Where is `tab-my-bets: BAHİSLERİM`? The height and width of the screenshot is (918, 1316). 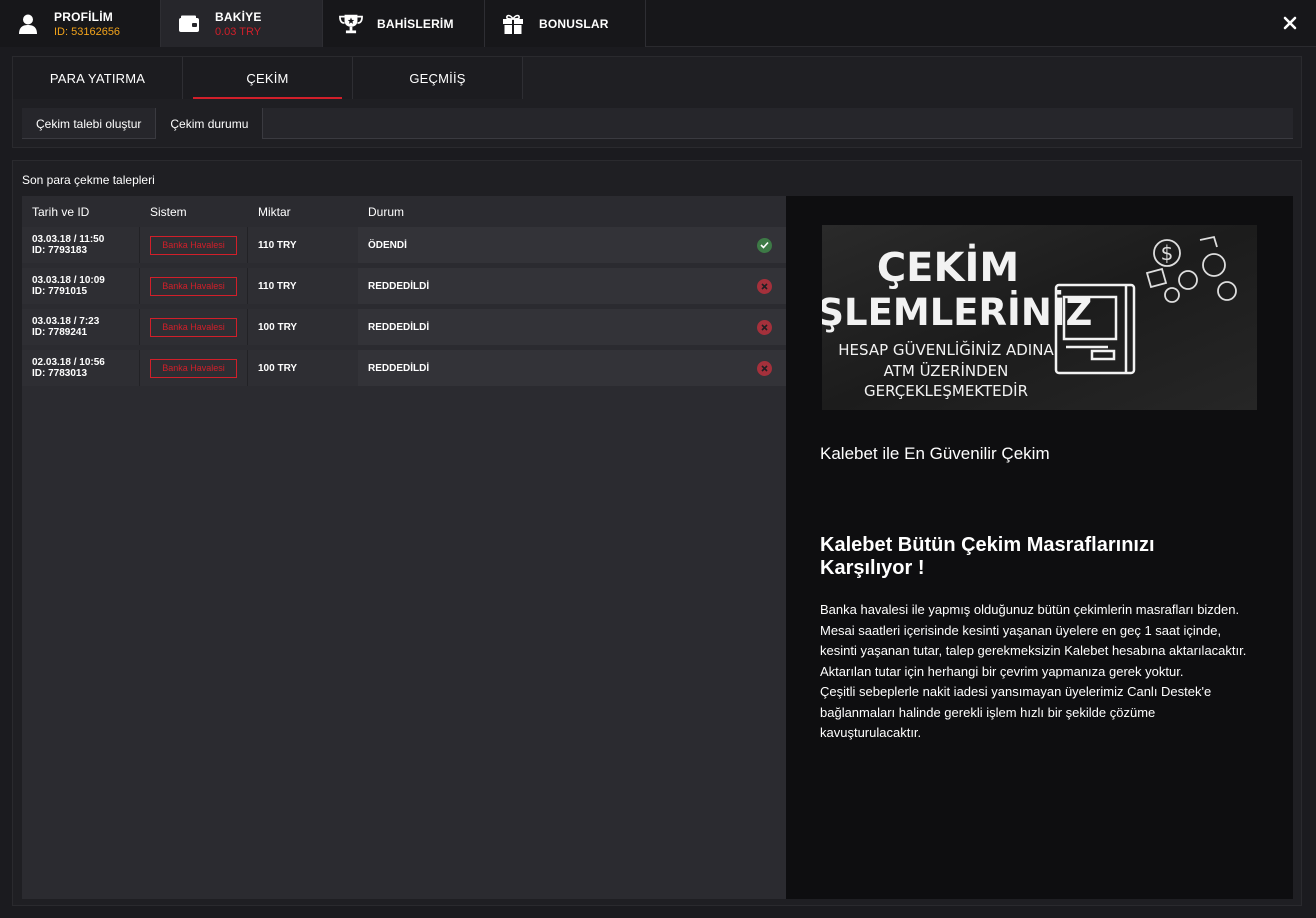
tab-my-bets: BAHİSLERİM is located at coordinates (404, 23).